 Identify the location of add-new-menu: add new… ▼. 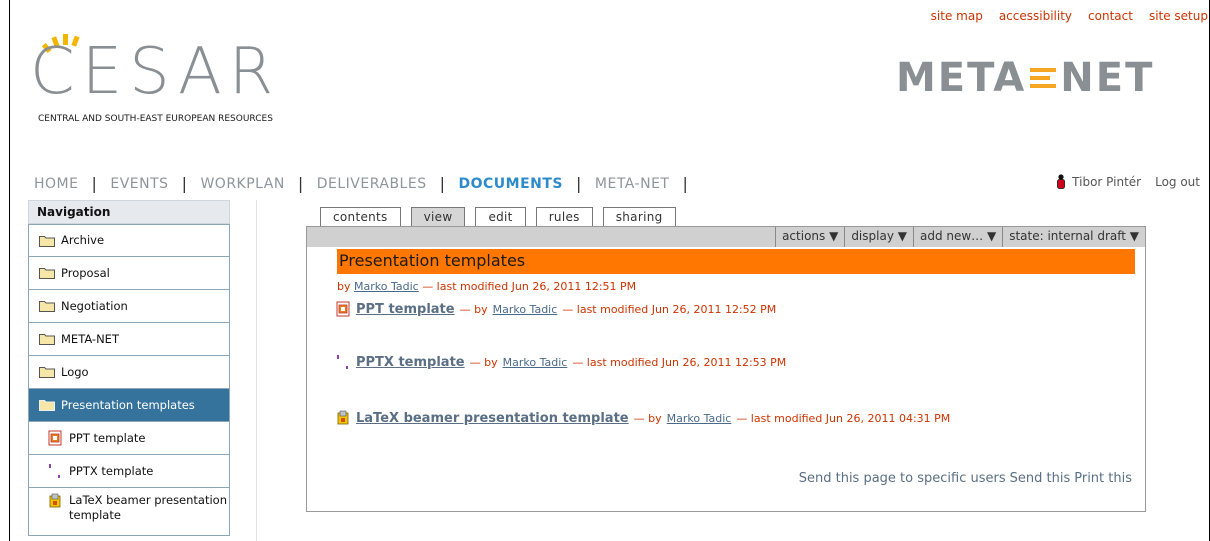
(957, 237).